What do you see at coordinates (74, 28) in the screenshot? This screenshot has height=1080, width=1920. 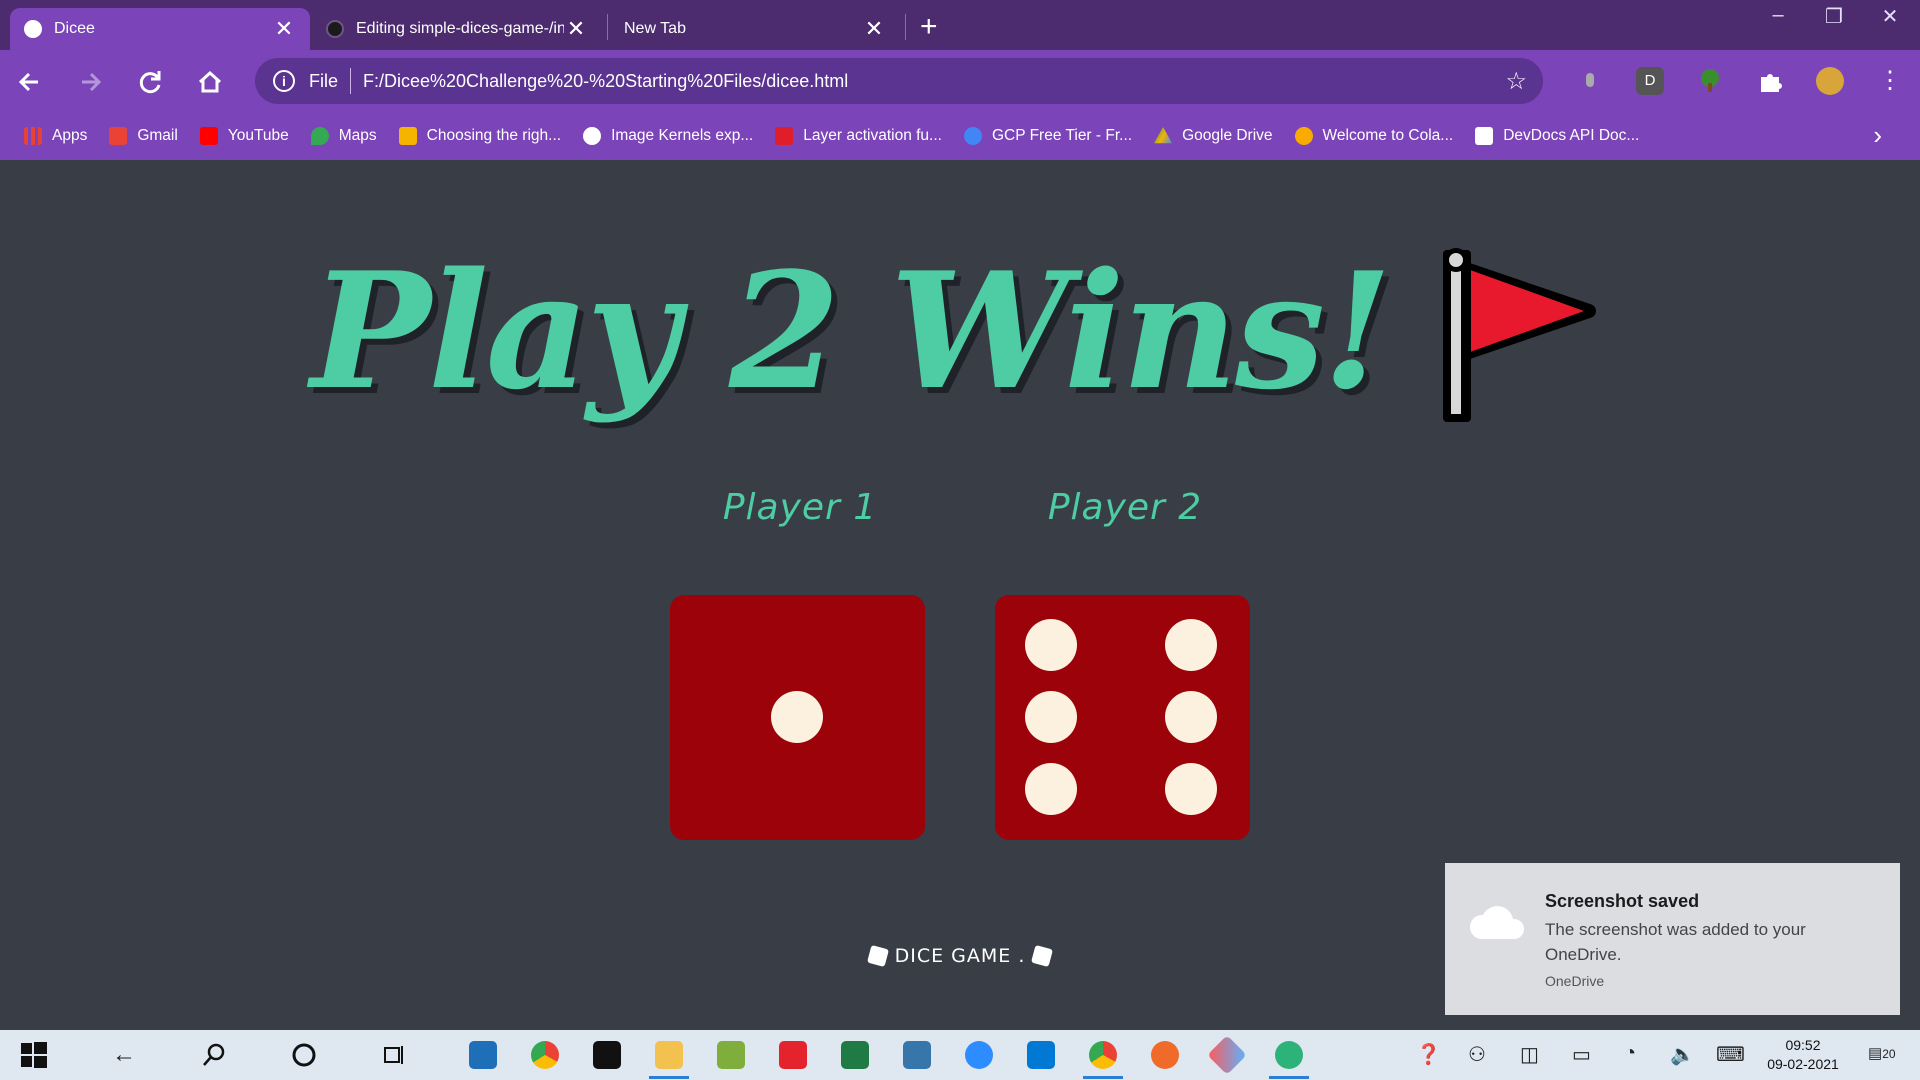 I see `tab-title: Dicee` at bounding box center [74, 28].